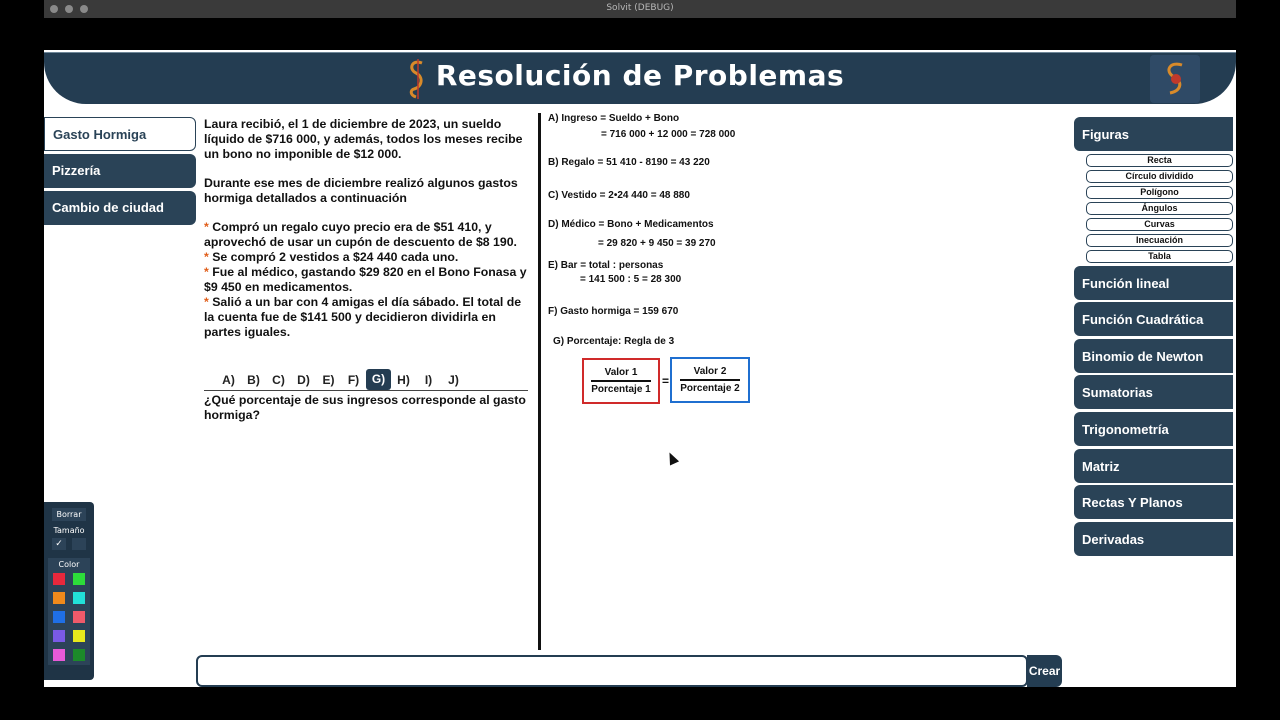  What do you see at coordinates (1044, 671) in the screenshot?
I see `create-button: Crear` at bounding box center [1044, 671].